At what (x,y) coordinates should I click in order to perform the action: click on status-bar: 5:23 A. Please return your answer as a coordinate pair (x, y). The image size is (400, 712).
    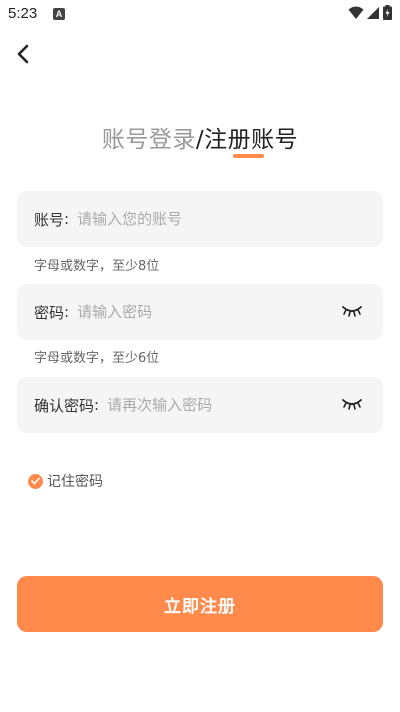
    Looking at the image, I should click on (200, 14).